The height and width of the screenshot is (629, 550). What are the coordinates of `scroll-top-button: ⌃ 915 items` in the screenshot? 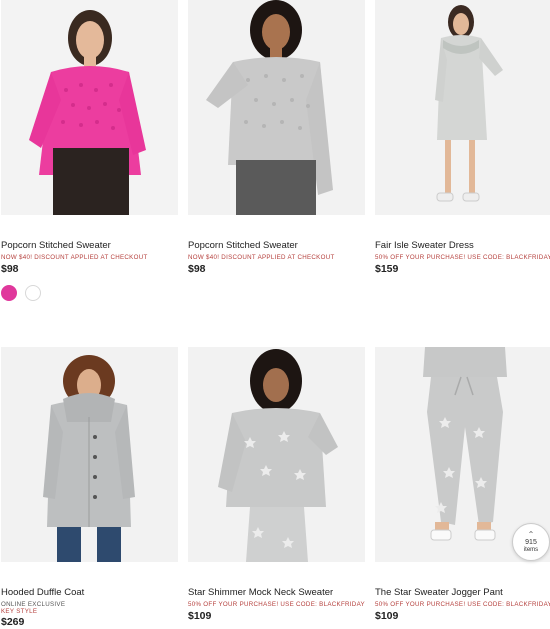 It's located at (531, 542).